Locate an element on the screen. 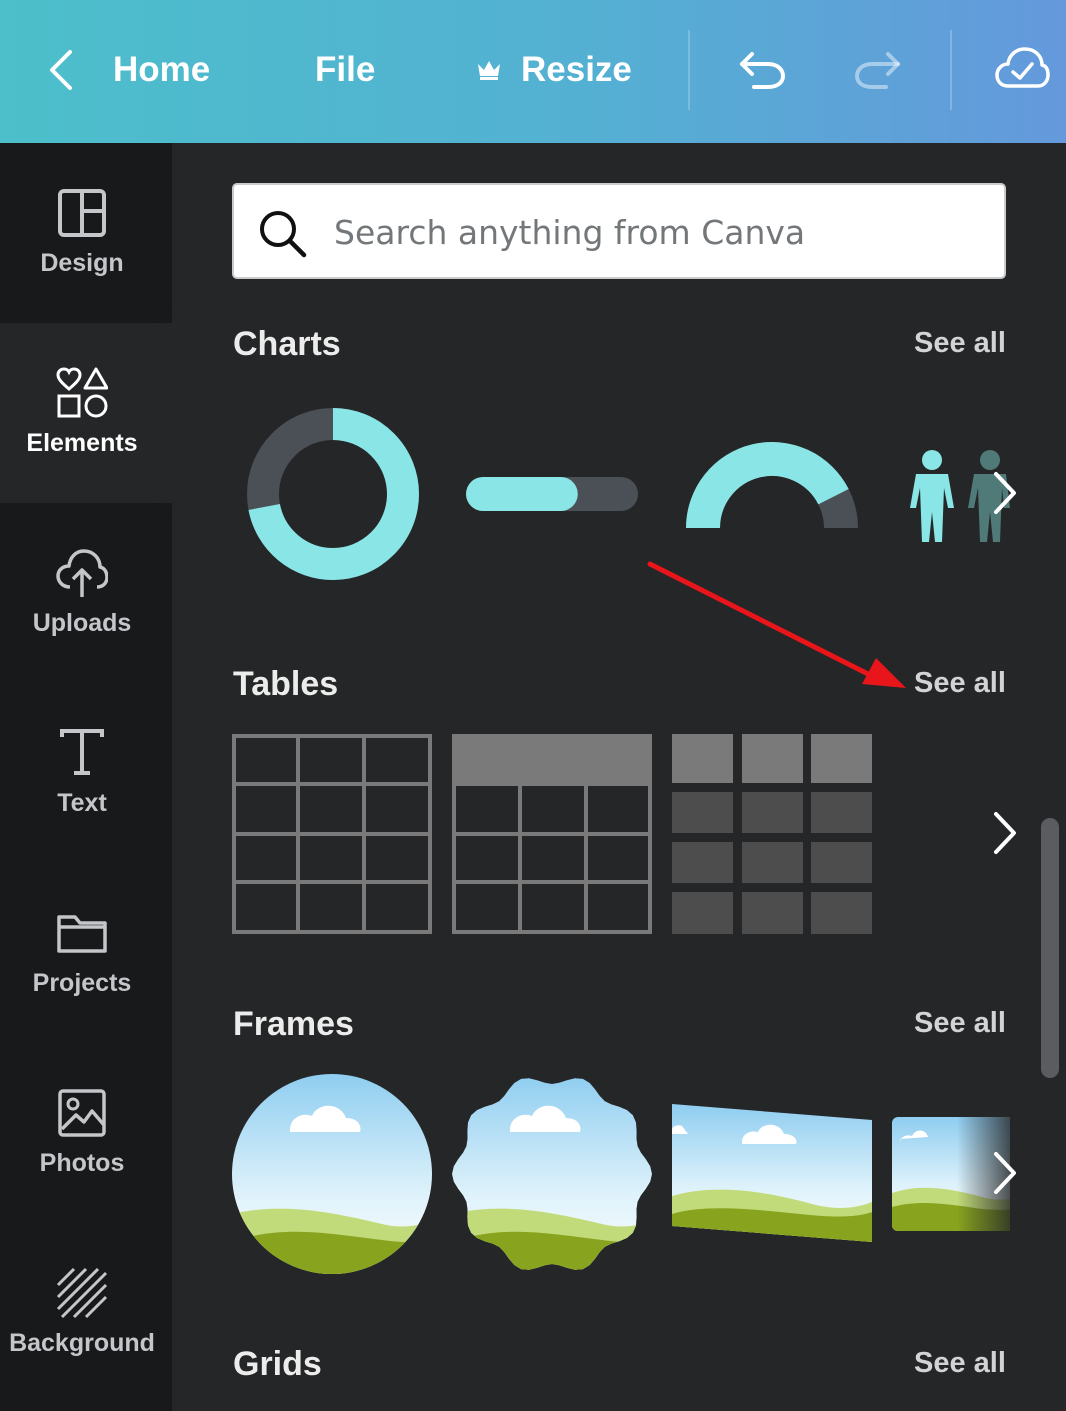 The image size is (1066, 1411). search-input is located at coordinates (654, 232).